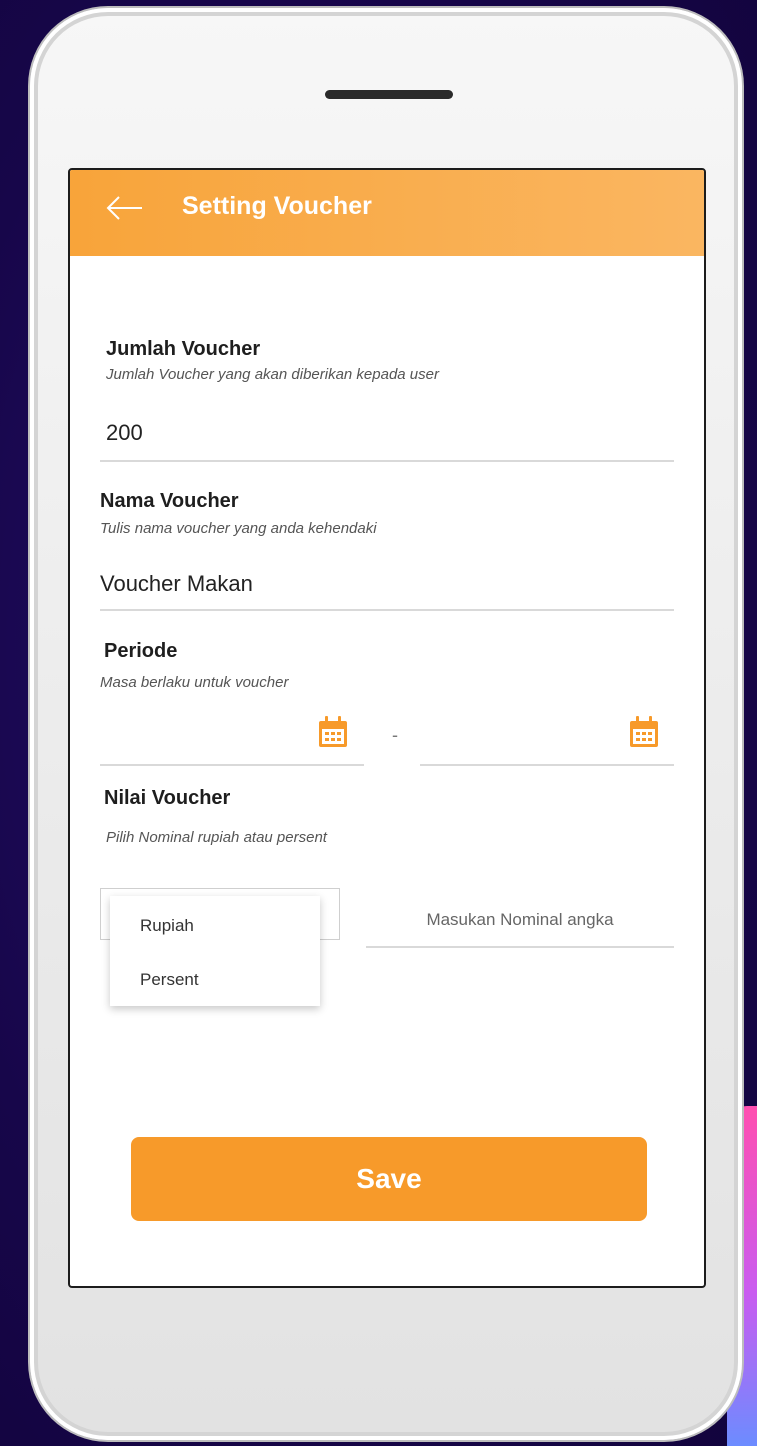 This screenshot has width=757, height=1446. Describe the element at coordinates (167, 798) in the screenshot. I see `nilai-voucher-label: Nilai Voucher` at that location.